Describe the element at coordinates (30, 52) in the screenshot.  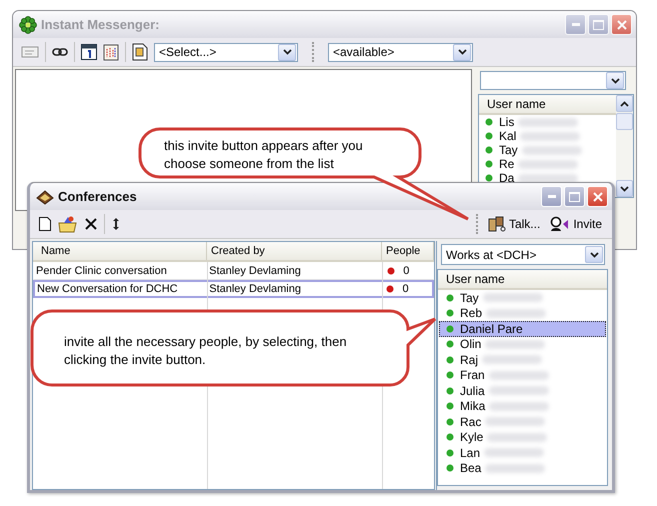
I see `message-icon` at that location.